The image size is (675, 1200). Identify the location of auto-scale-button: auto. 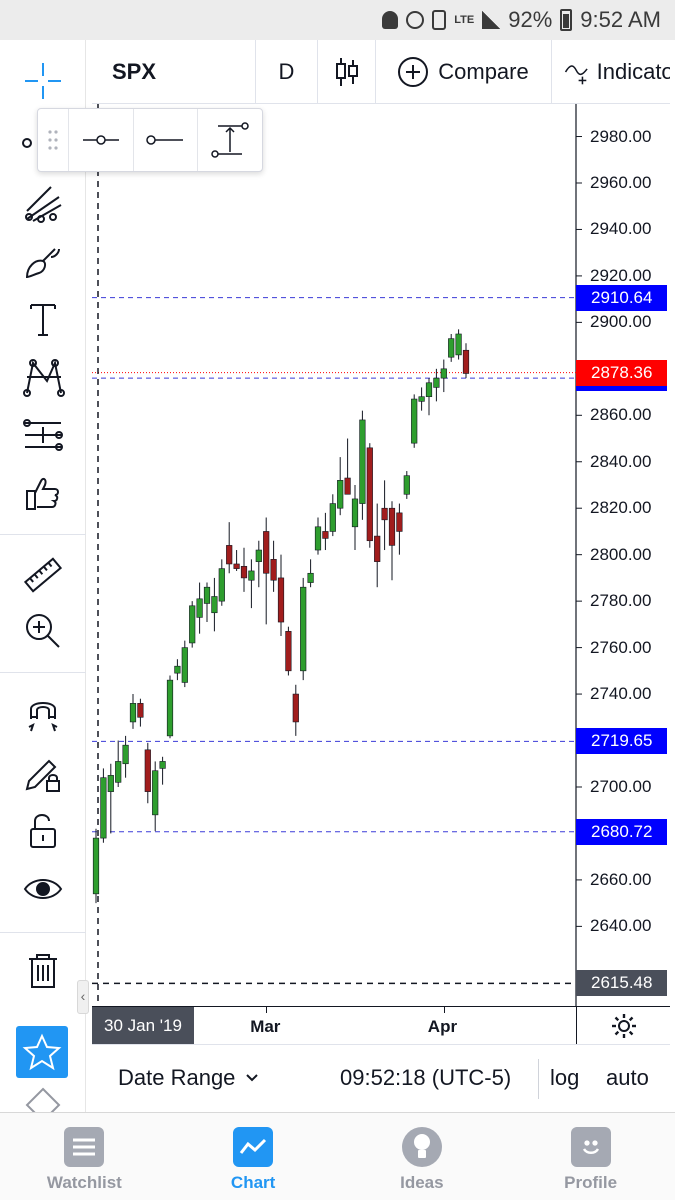
(627, 1078).